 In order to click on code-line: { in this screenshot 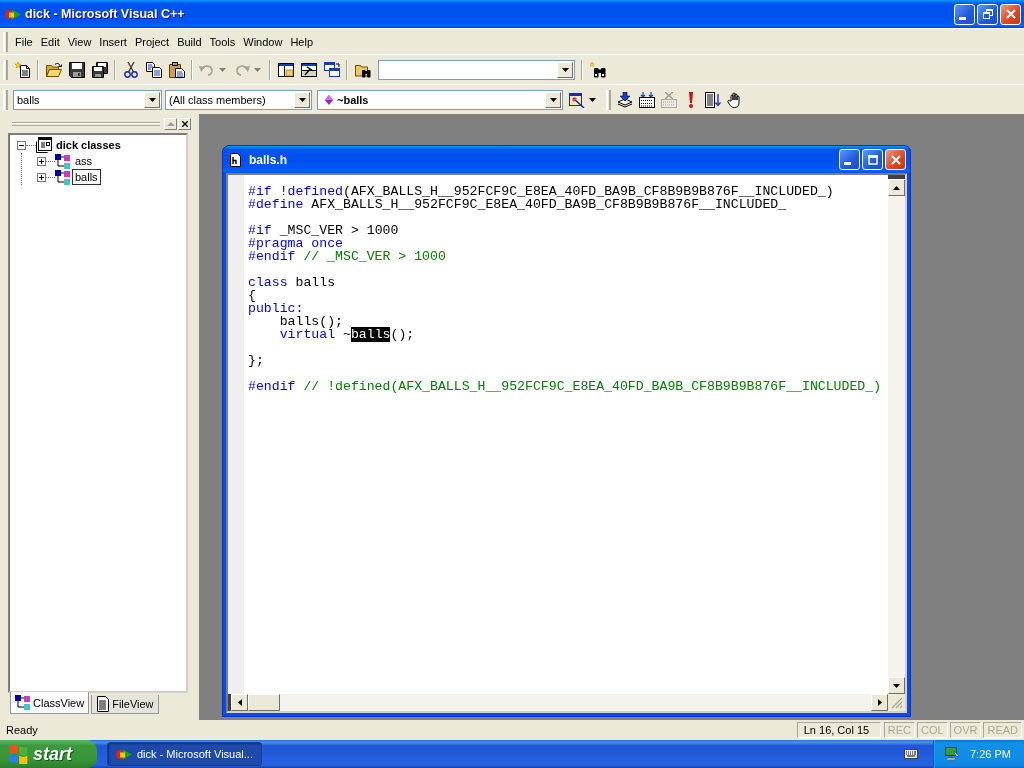, I will do `click(252, 295)`.